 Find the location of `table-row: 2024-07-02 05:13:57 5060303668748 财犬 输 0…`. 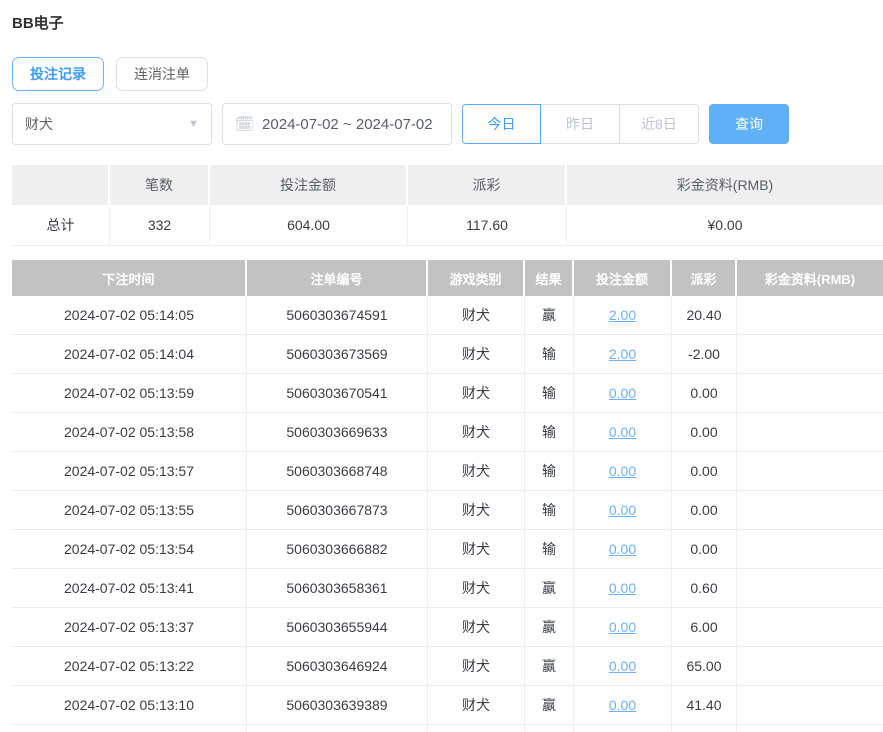

table-row: 2024-07-02 05:13:57 5060303668748 财犬 输 0… is located at coordinates (447, 471).